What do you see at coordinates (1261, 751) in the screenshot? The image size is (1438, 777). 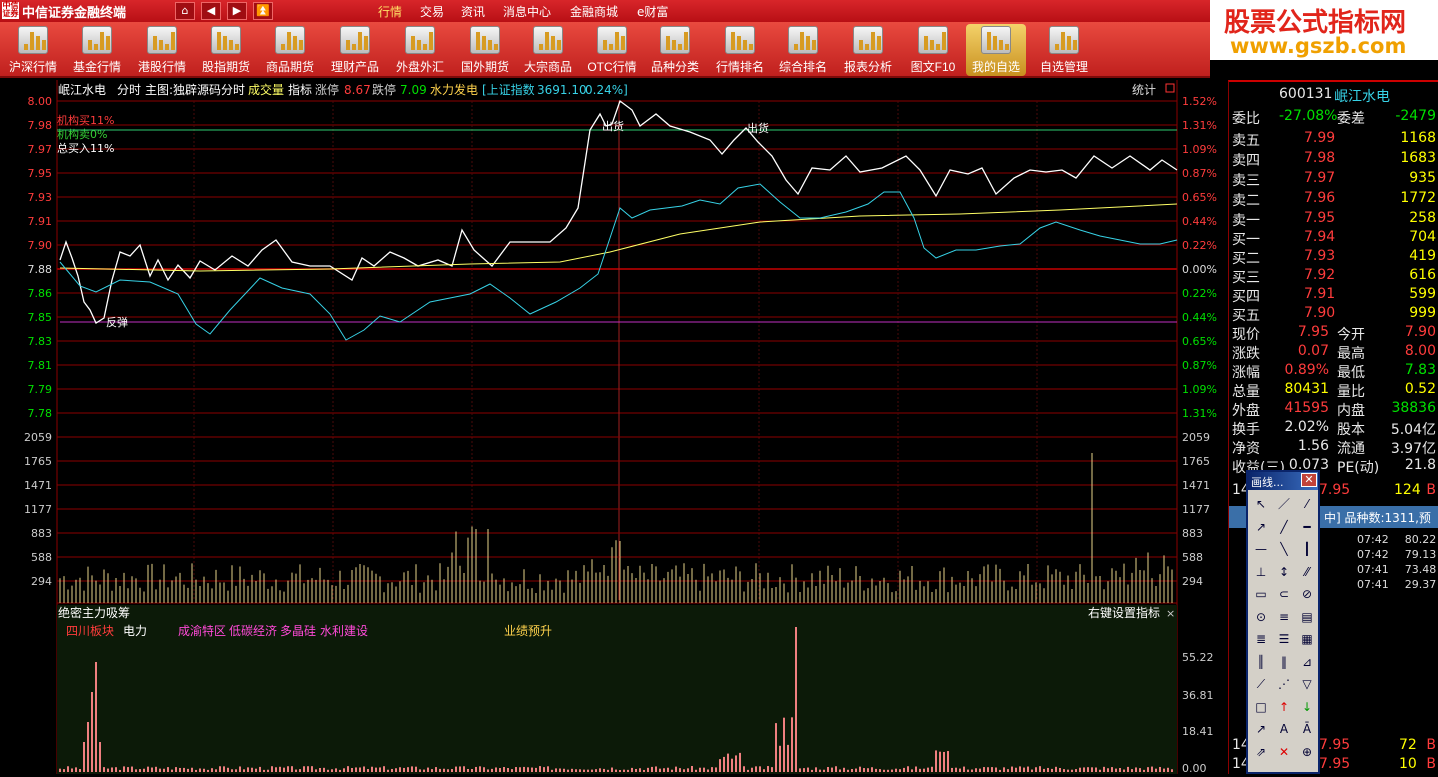 I see `draw-tool-icon: ⇗` at bounding box center [1261, 751].